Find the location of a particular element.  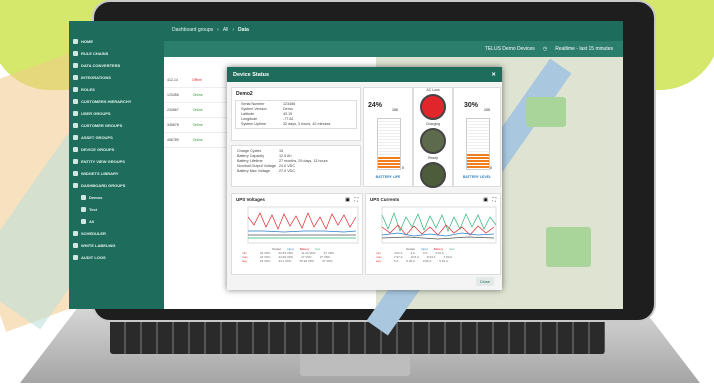

voltages-plot is located at coordinates (303, 225).